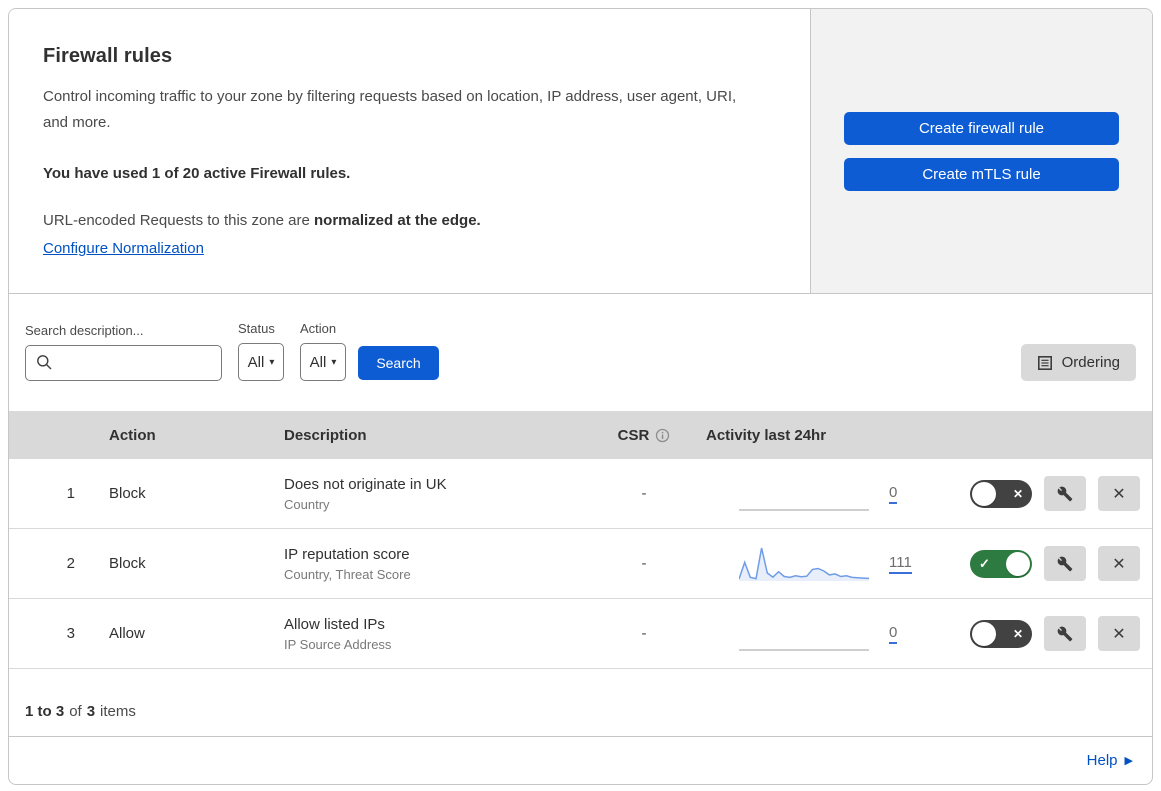  What do you see at coordinates (984, 563) in the screenshot?
I see `check-icon: ✓` at bounding box center [984, 563].